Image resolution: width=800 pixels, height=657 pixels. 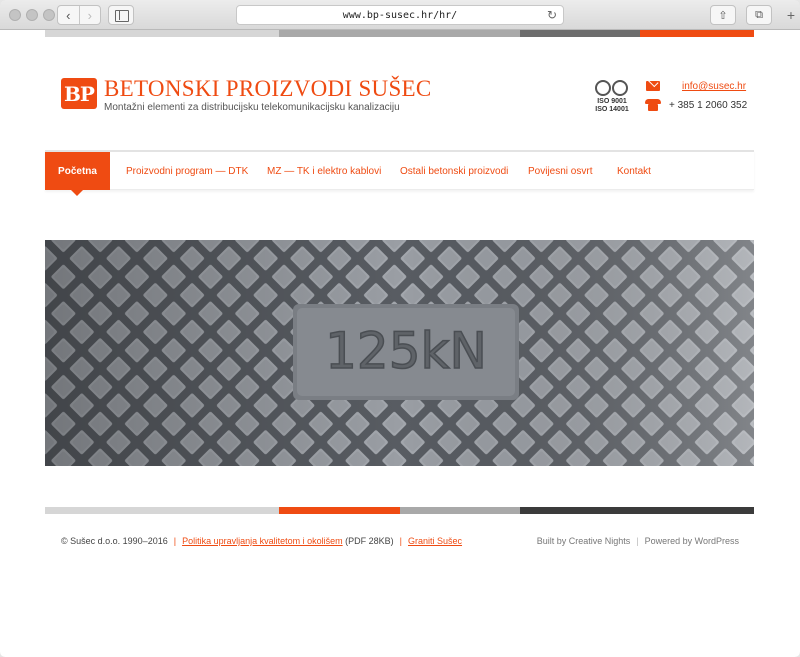 What do you see at coordinates (612, 101) in the screenshot?
I see `iso-9001-label: ISO 9001` at bounding box center [612, 101].